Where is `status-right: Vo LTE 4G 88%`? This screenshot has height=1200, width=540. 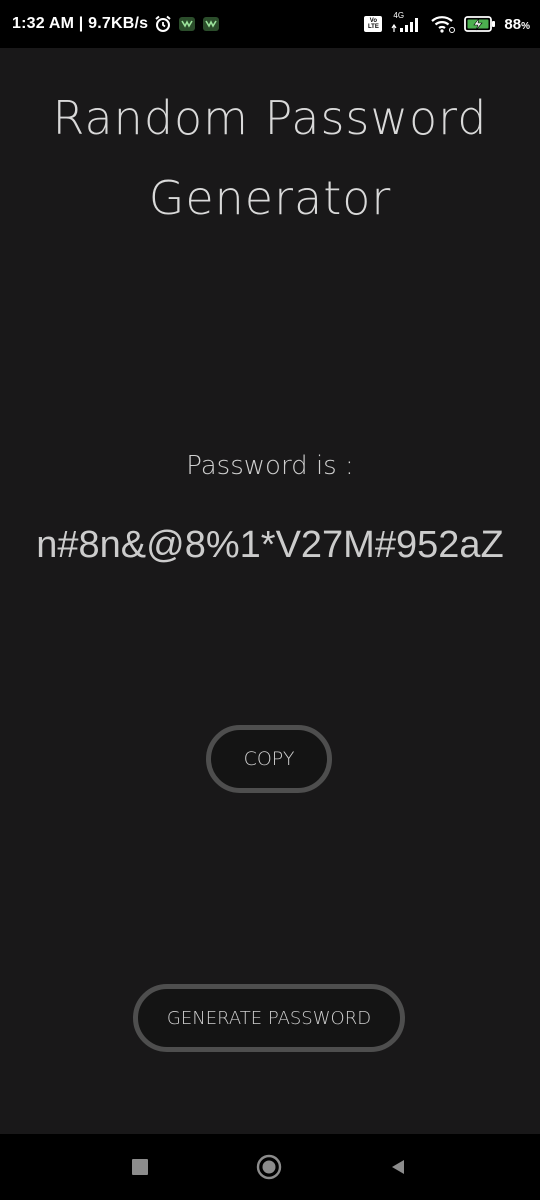 status-right: Vo LTE 4G 88% is located at coordinates (447, 23).